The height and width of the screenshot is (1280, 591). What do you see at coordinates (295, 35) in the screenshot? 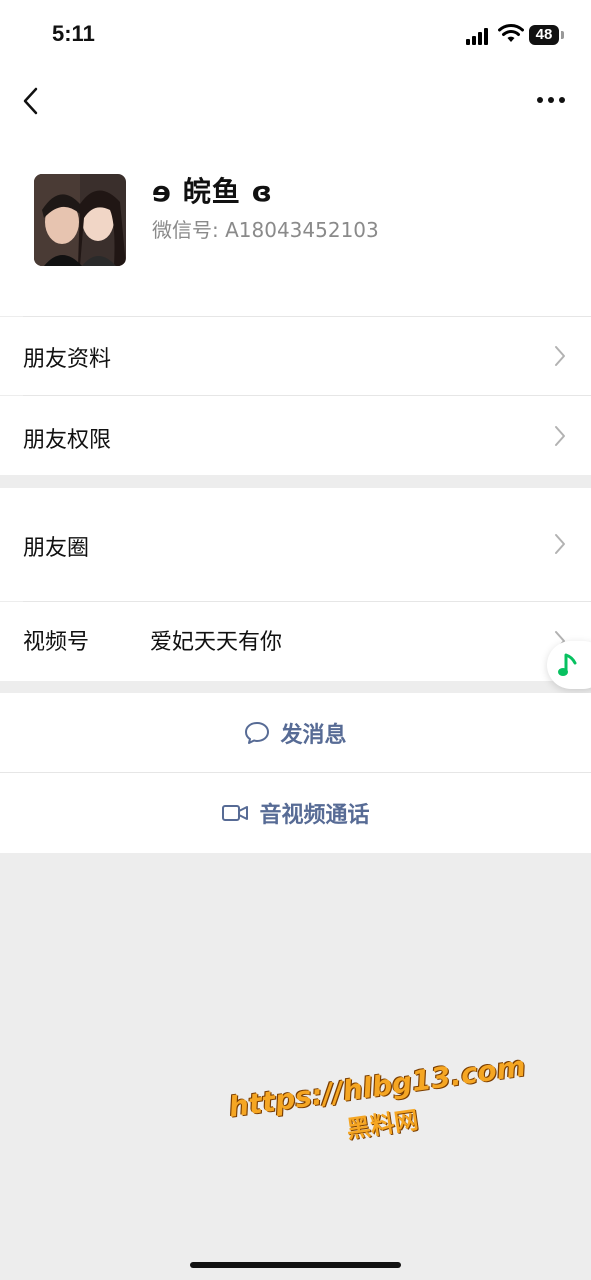
I see `status-bar: 5:11 48` at bounding box center [295, 35].